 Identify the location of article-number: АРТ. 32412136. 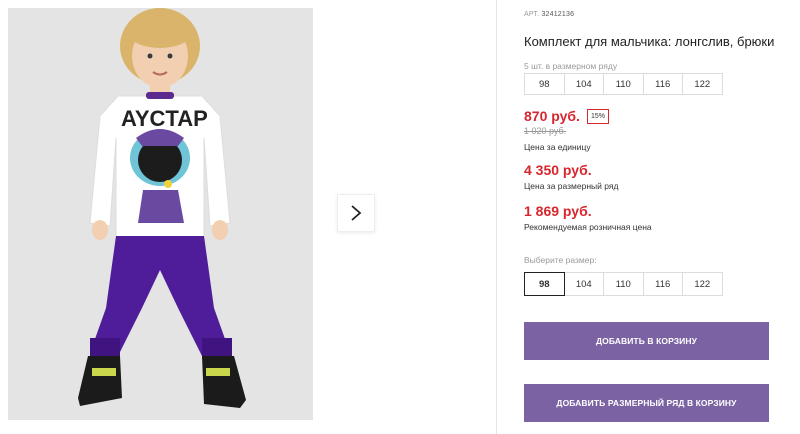
(549, 14).